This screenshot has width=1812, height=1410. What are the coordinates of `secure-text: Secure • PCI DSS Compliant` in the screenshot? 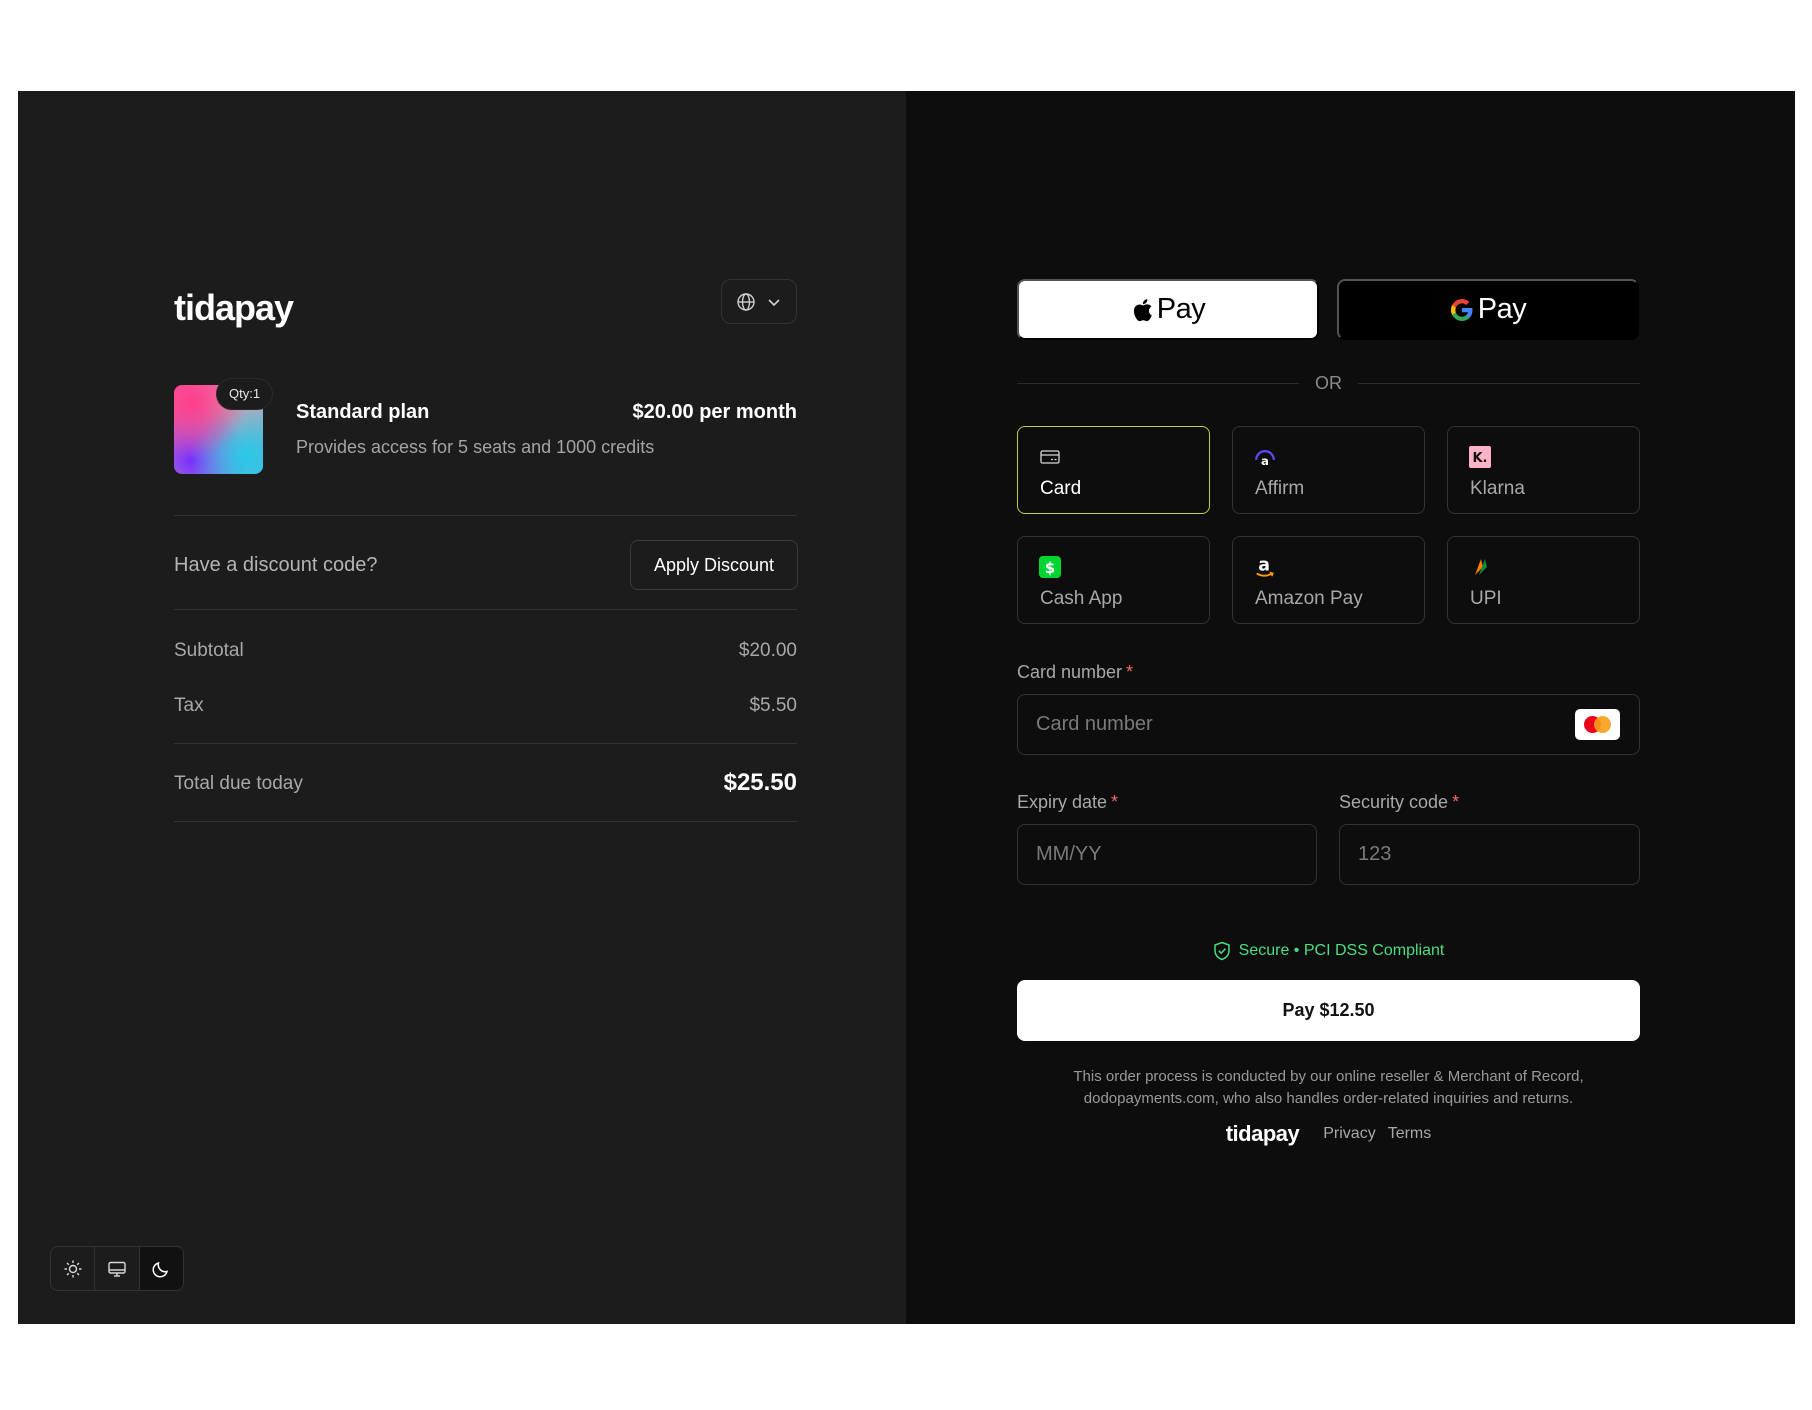 It's located at (1341, 950).